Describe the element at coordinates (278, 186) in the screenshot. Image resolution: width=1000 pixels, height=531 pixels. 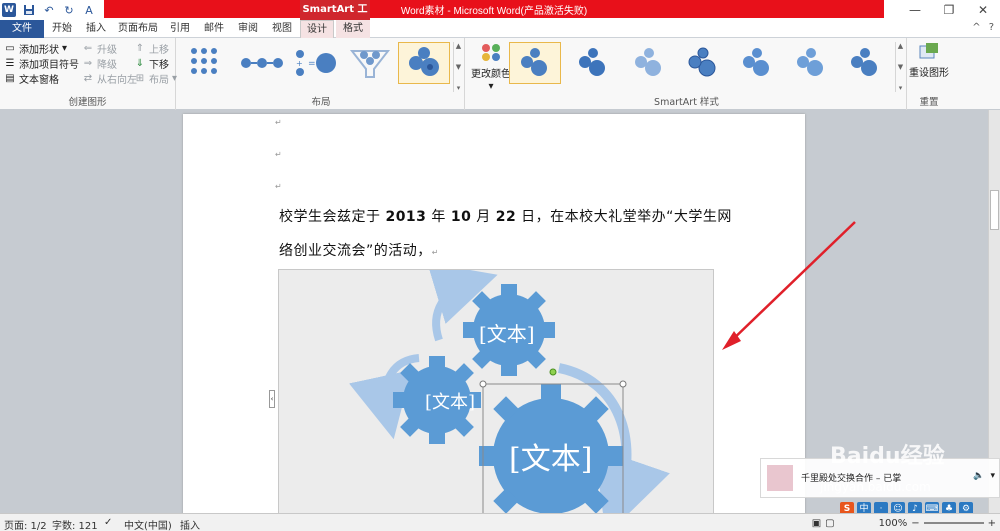
I see `paragraph-mark: ↵` at that location.